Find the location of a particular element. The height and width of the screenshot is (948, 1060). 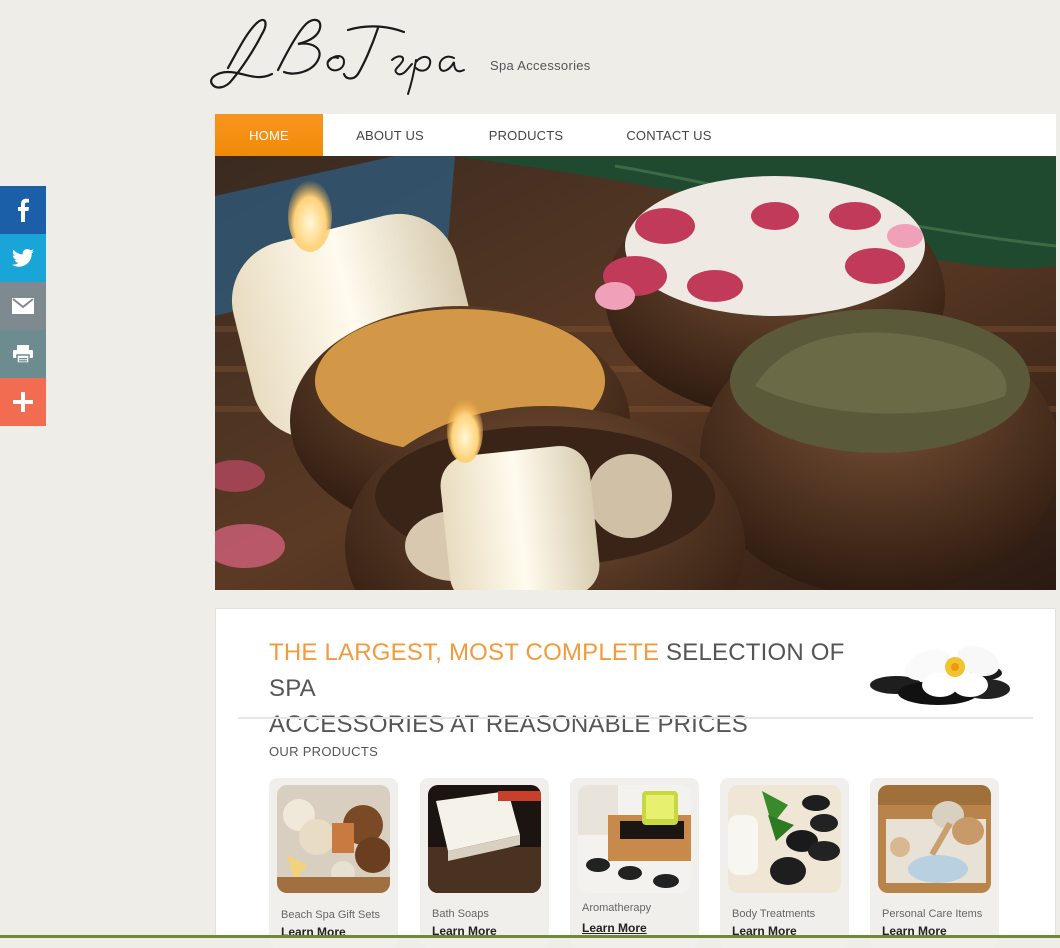

product-card-bath-soaps: Bath Soaps Learn More is located at coordinates (484, 863).